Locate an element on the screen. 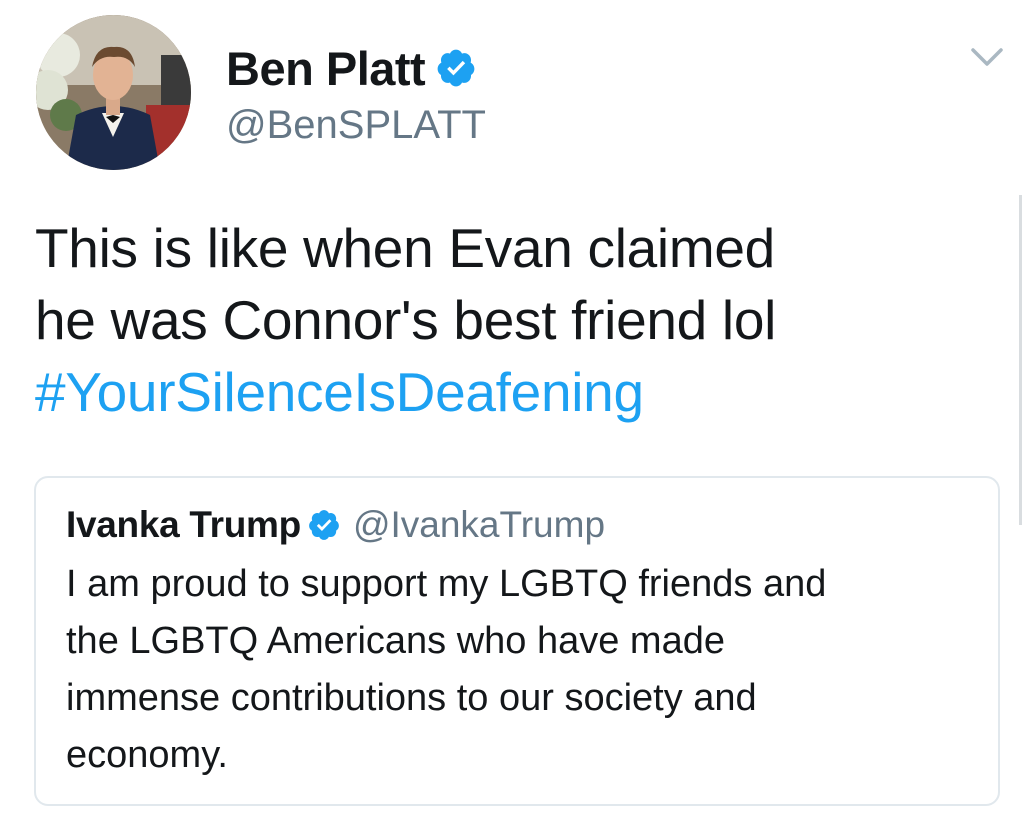  hashtag-link: #YourSilenceIsDeafening is located at coordinates (515, 392).